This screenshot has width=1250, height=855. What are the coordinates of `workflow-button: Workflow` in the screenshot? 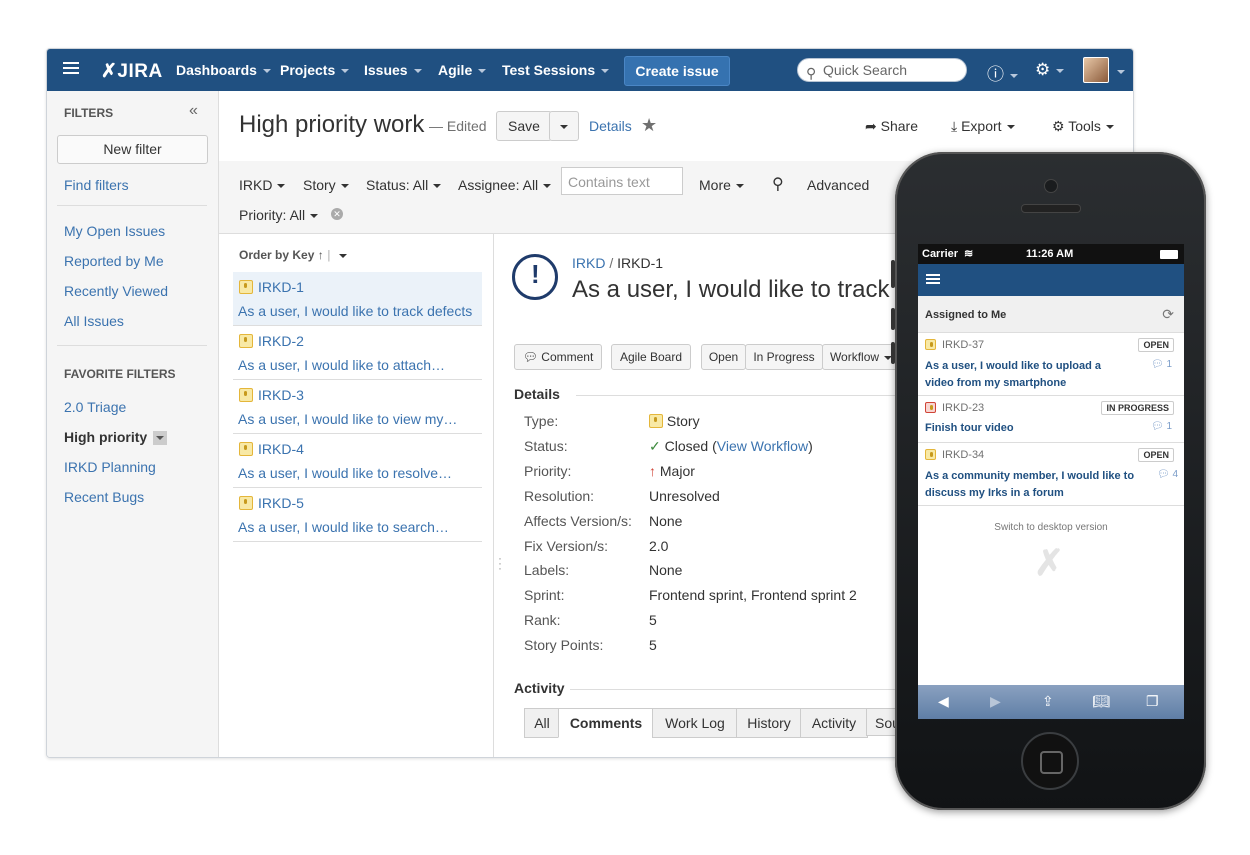 It's located at (861, 357).